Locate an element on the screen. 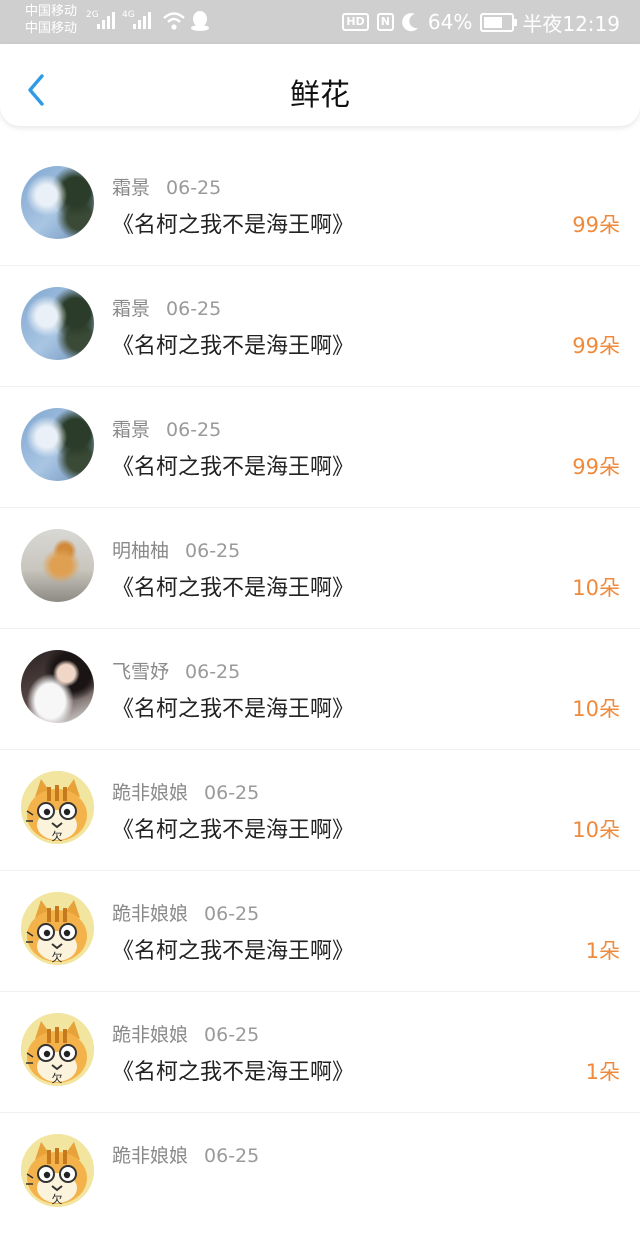 The height and width of the screenshot is (1233, 640). status-right: HD N 64% 半夜12:19 is located at coordinates (481, 22).